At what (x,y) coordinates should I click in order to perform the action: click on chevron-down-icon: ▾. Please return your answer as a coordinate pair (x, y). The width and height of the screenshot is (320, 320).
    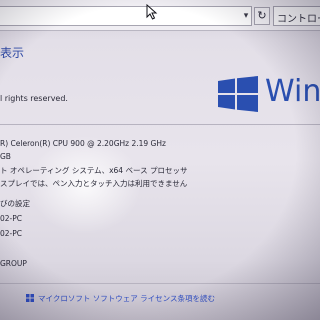
    Looking at the image, I should click on (246, 16).